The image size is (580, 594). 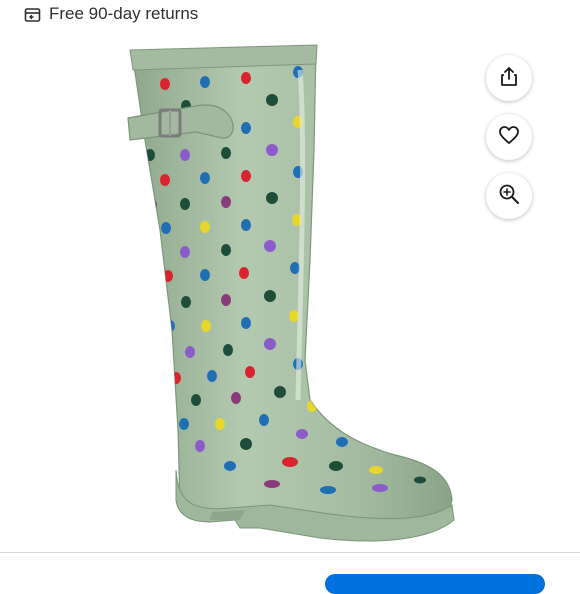 I want to click on return-box-icon, so click(x=32, y=14).